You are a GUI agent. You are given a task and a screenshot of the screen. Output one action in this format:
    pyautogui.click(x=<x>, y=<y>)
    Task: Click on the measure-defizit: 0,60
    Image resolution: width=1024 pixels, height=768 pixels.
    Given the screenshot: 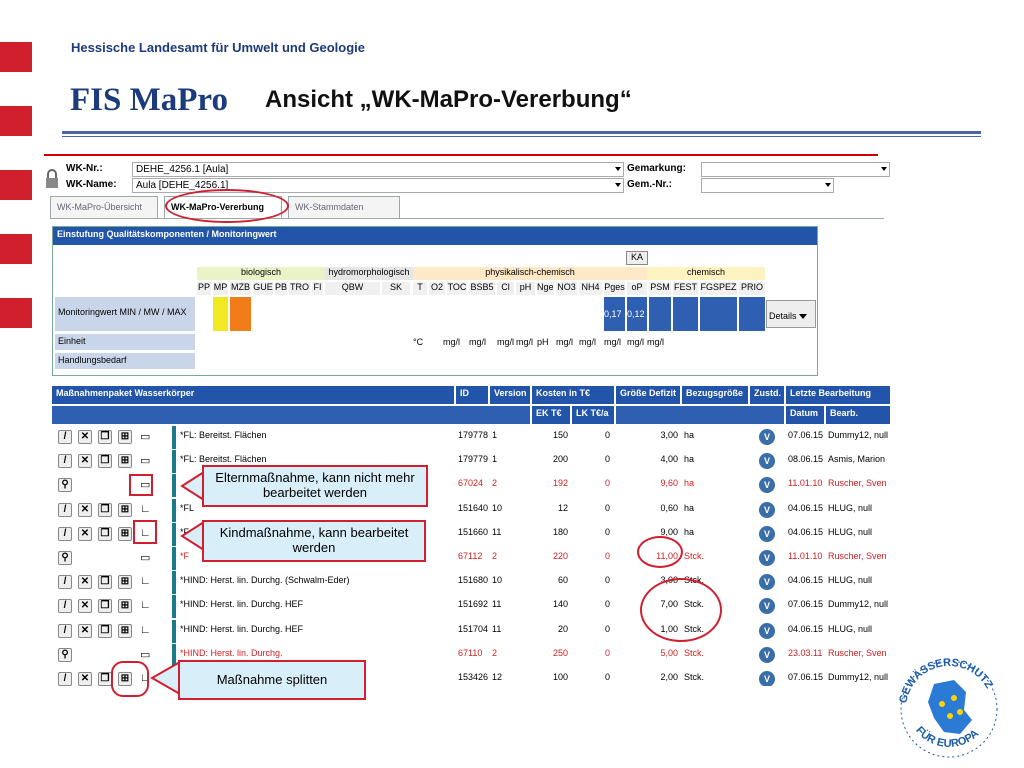 What is the action you would take?
    pyautogui.click(x=669, y=507)
    